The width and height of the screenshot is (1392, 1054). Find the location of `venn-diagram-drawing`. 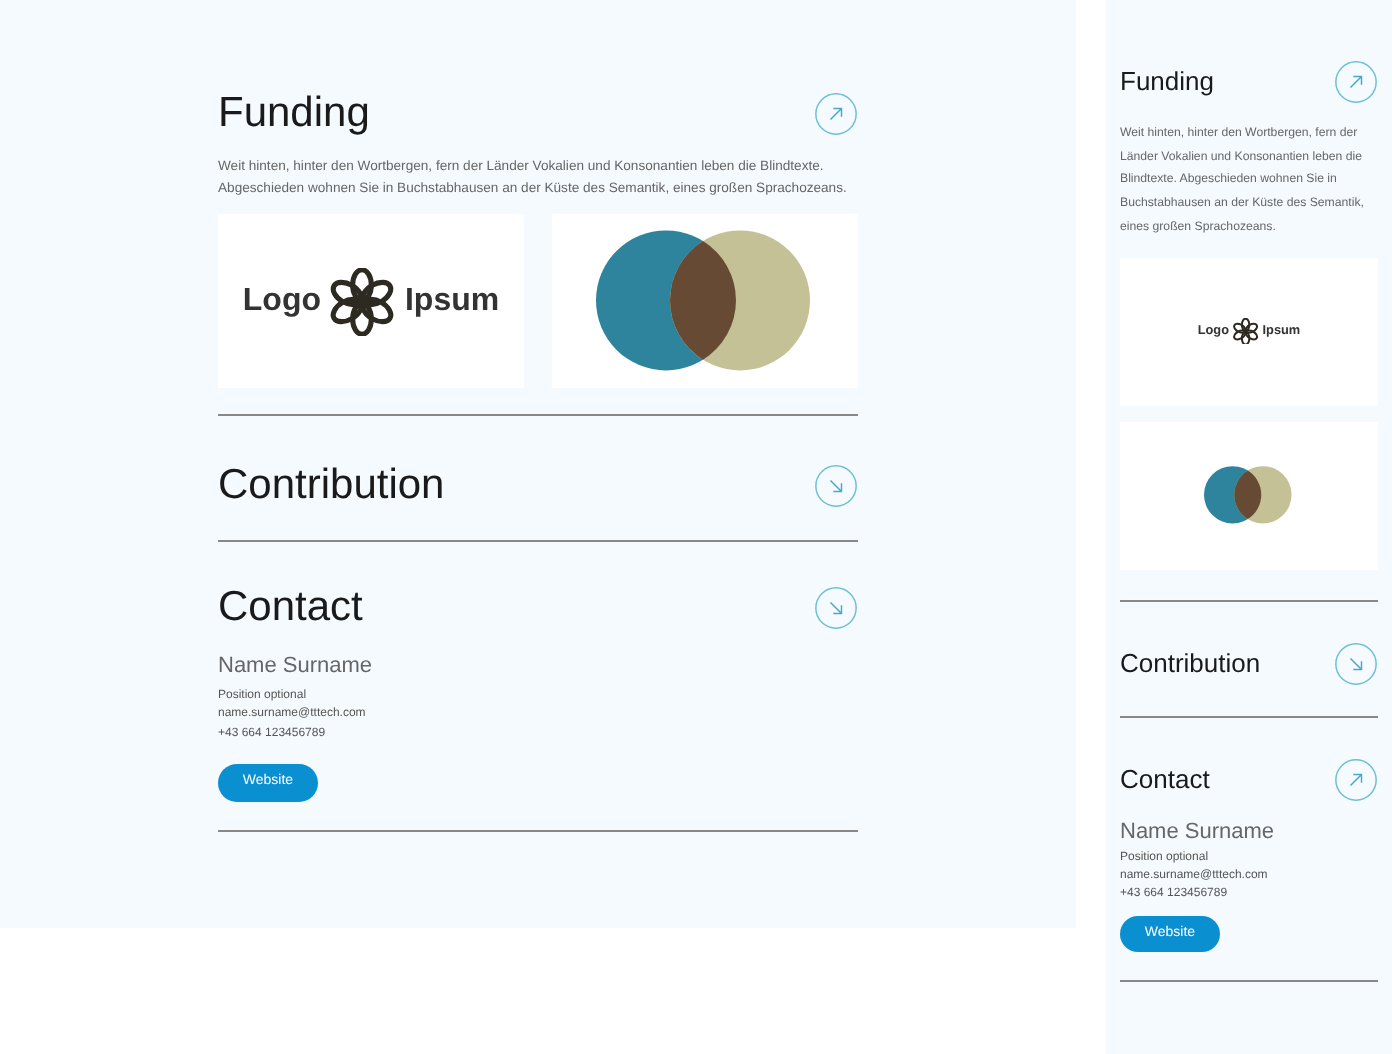

venn-diagram-drawing is located at coordinates (1249, 495).